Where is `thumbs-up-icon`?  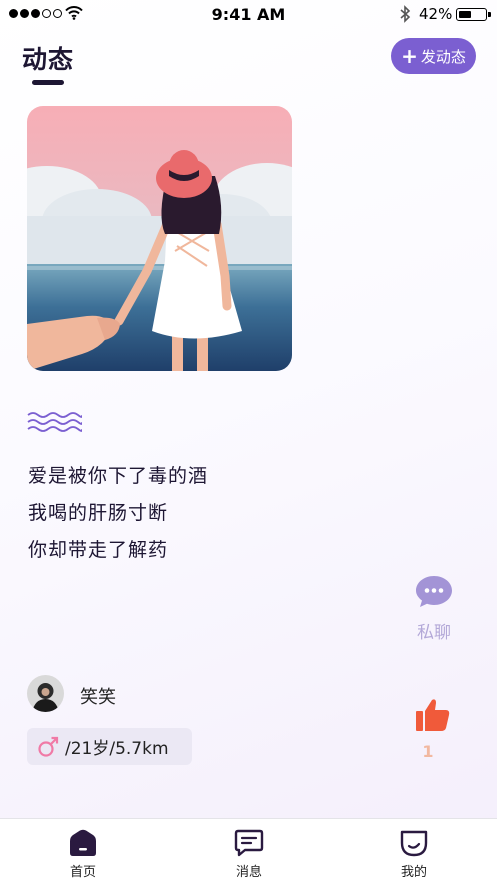
thumbs-up-icon is located at coordinates (432, 715).